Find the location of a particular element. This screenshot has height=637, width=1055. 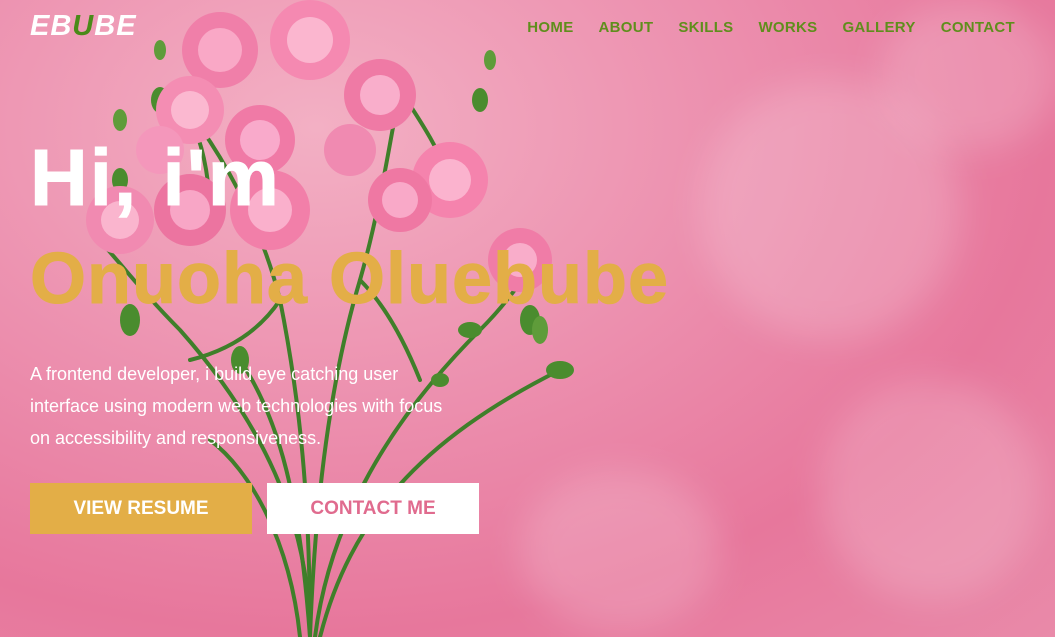

logo-text-end: BE is located at coordinates (115, 26).